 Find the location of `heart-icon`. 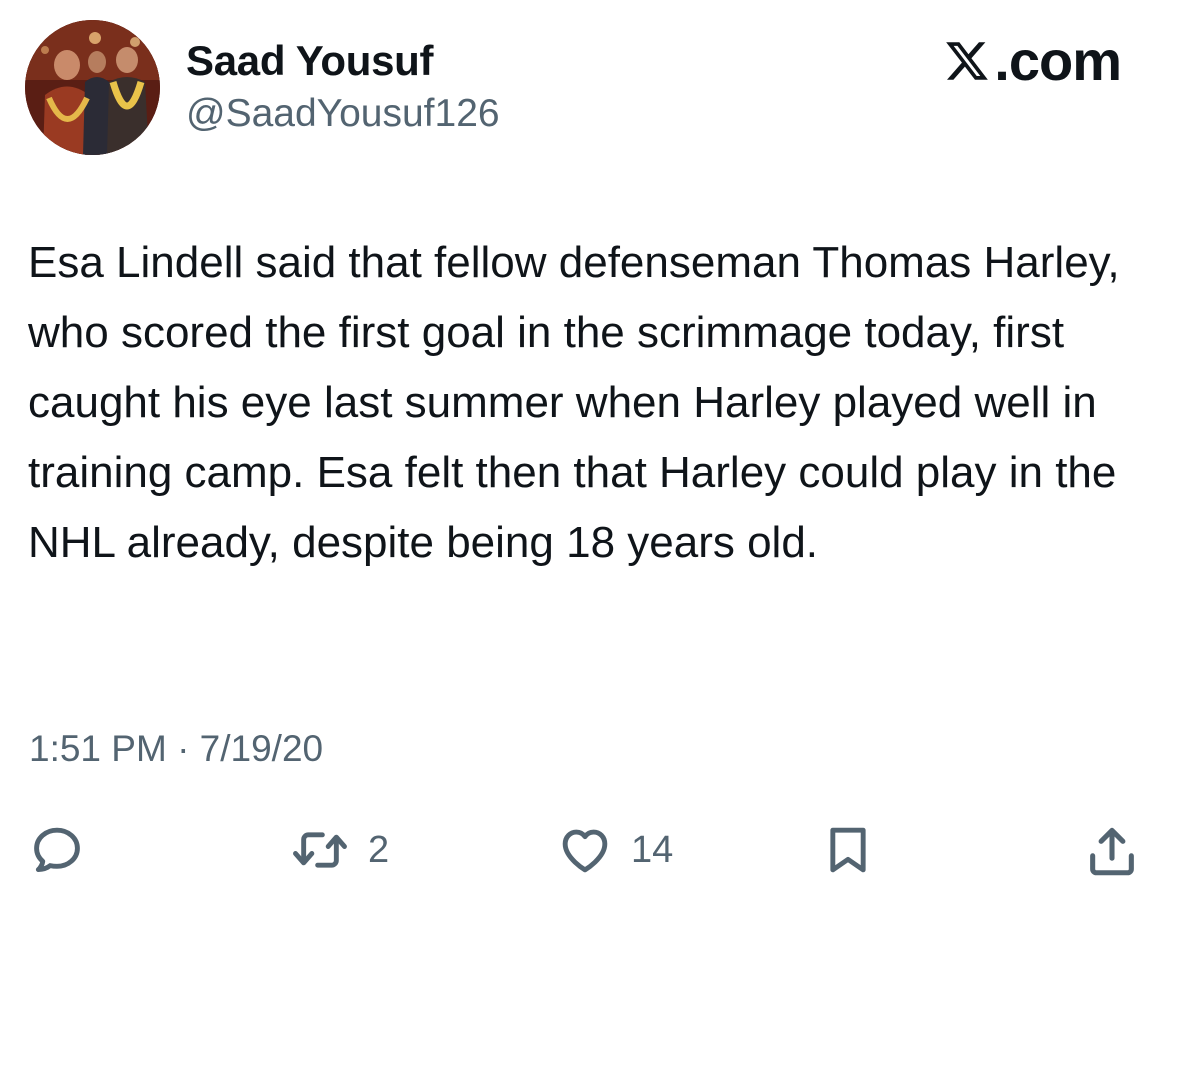

heart-icon is located at coordinates (585, 851).